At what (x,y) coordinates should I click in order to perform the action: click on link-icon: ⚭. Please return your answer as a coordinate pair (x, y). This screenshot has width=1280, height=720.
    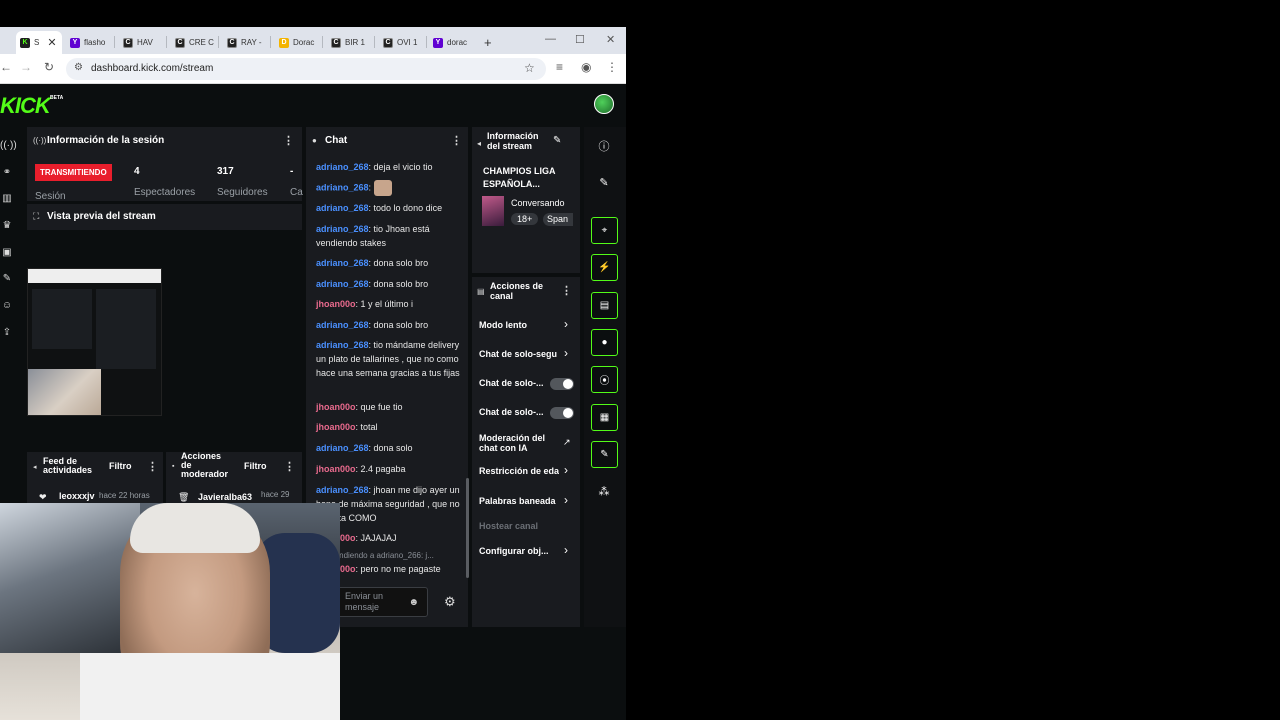
    Looking at the image, I should click on (7, 172).